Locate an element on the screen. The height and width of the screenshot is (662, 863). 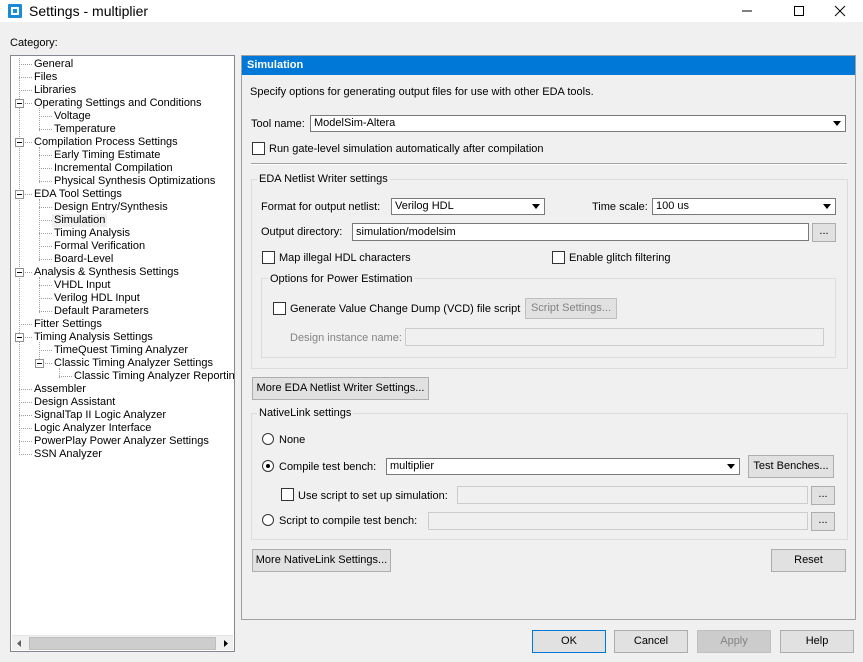
tree-item: Compilation Process Settings is located at coordinates (122, 142).